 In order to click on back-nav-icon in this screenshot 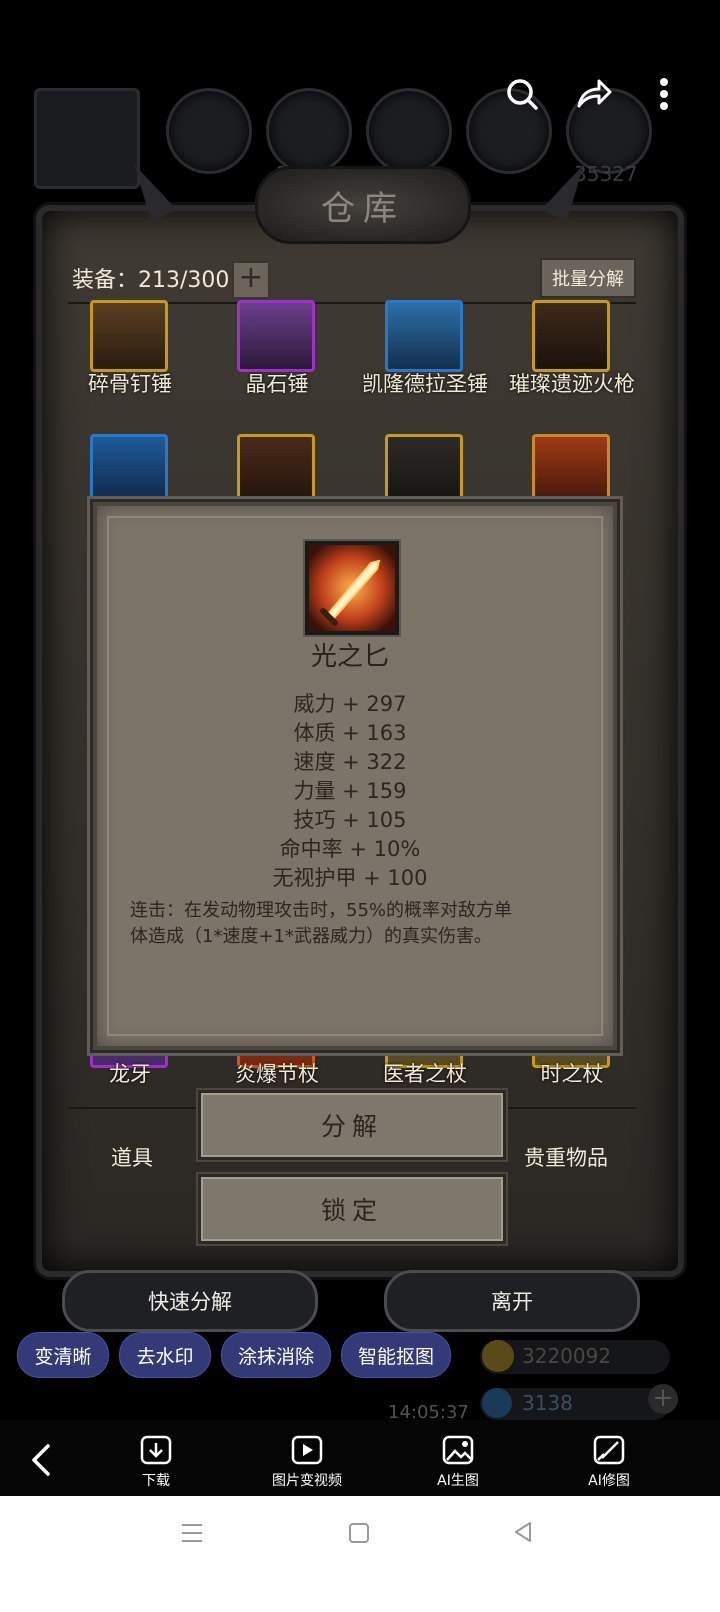, I will do `click(523, 1534)`.